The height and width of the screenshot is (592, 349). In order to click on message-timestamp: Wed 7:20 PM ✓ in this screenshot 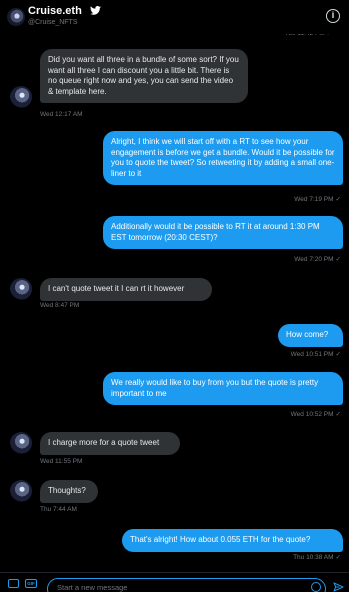, I will do `click(317, 259)`.